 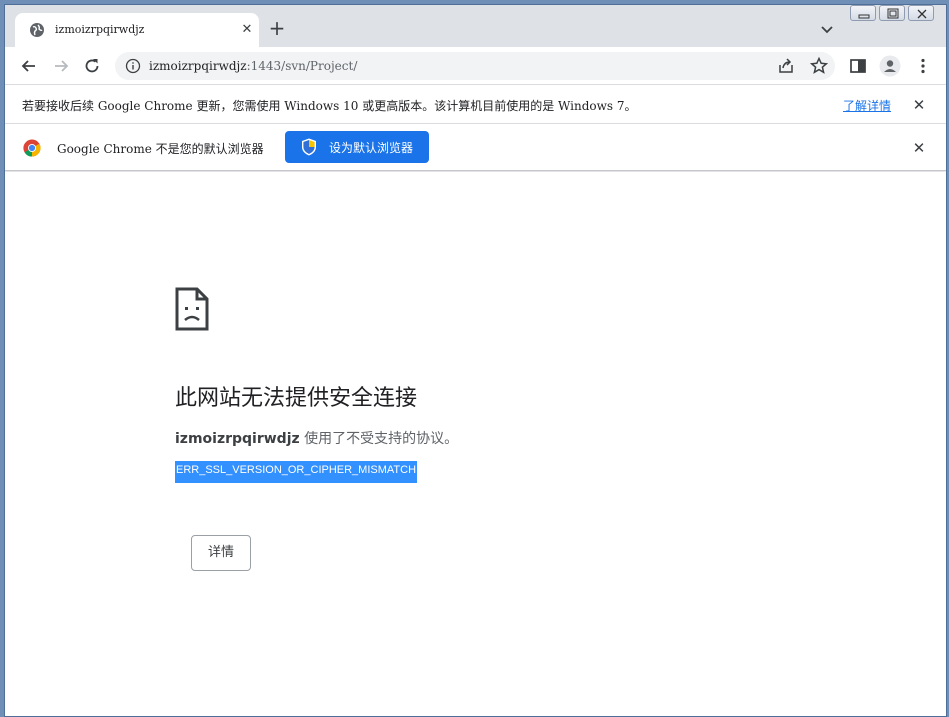 I want to click on share-icon, so click(x=787, y=66).